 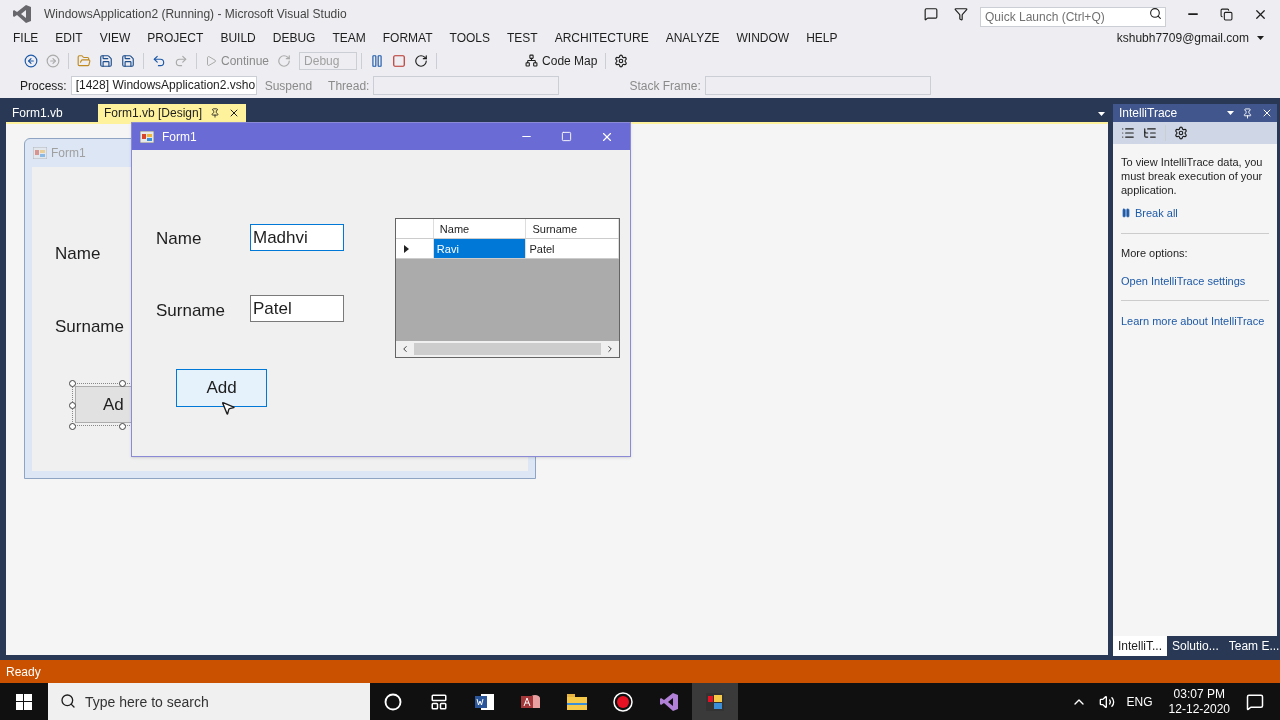 I want to click on menu-item: ARCHITECTURE, so click(x=601, y=38).